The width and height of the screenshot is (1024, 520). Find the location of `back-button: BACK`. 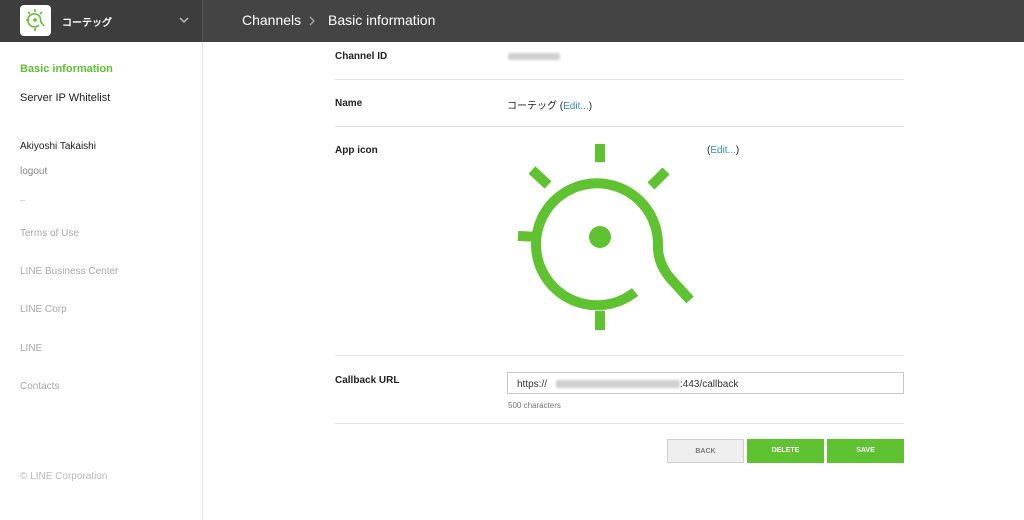

back-button: BACK is located at coordinates (705, 451).